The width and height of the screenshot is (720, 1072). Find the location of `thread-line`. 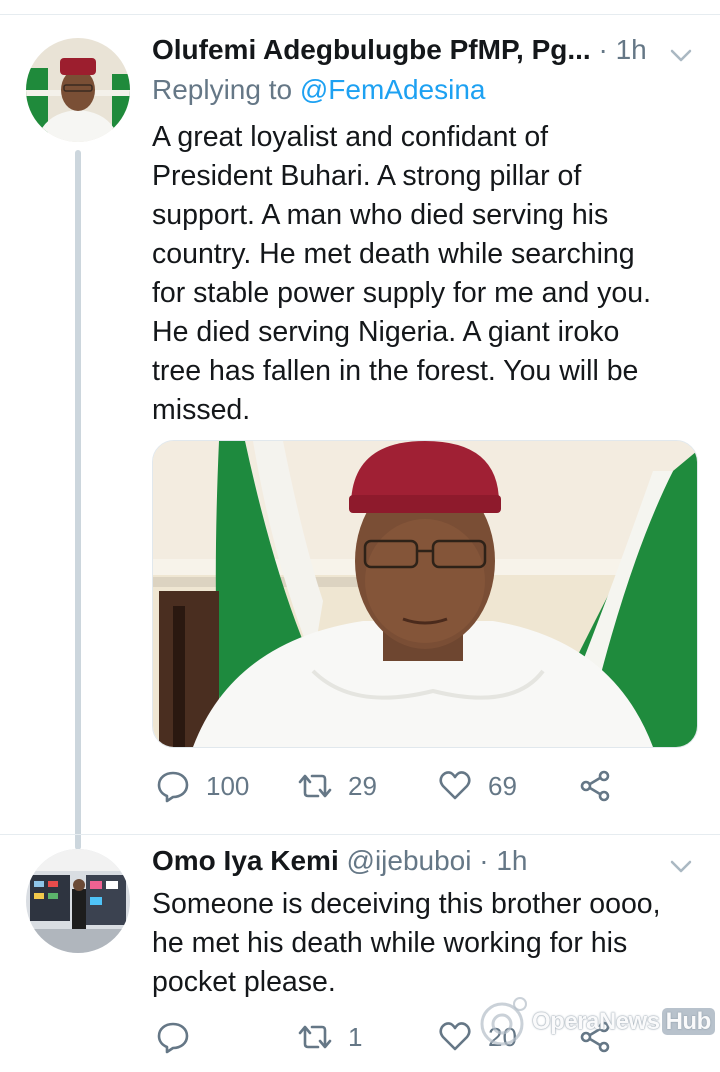

thread-line is located at coordinates (78, 500).